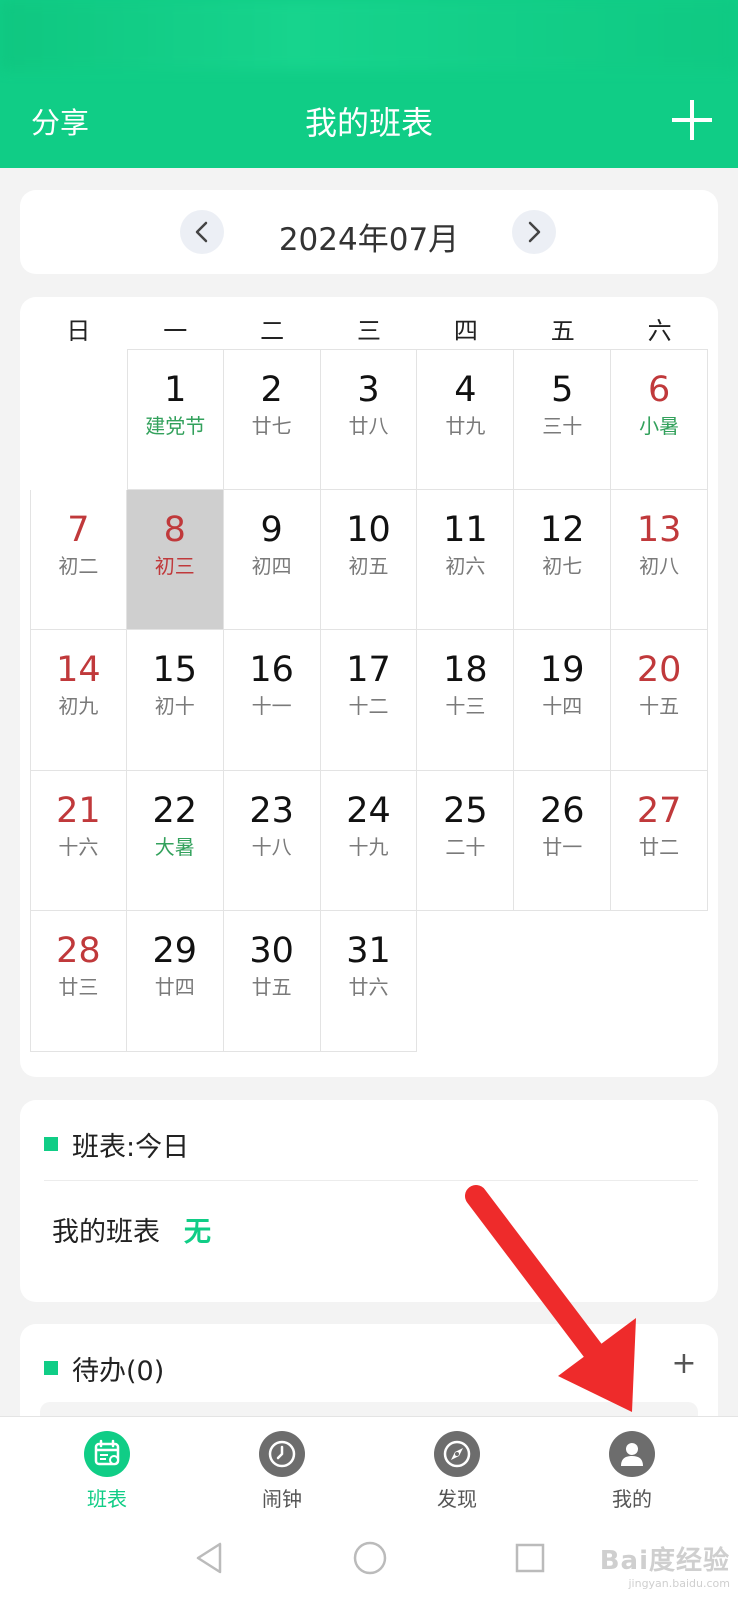  What do you see at coordinates (465, 706) in the screenshot?
I see `lunar-date: 十三` at bounding box center [465, 706].